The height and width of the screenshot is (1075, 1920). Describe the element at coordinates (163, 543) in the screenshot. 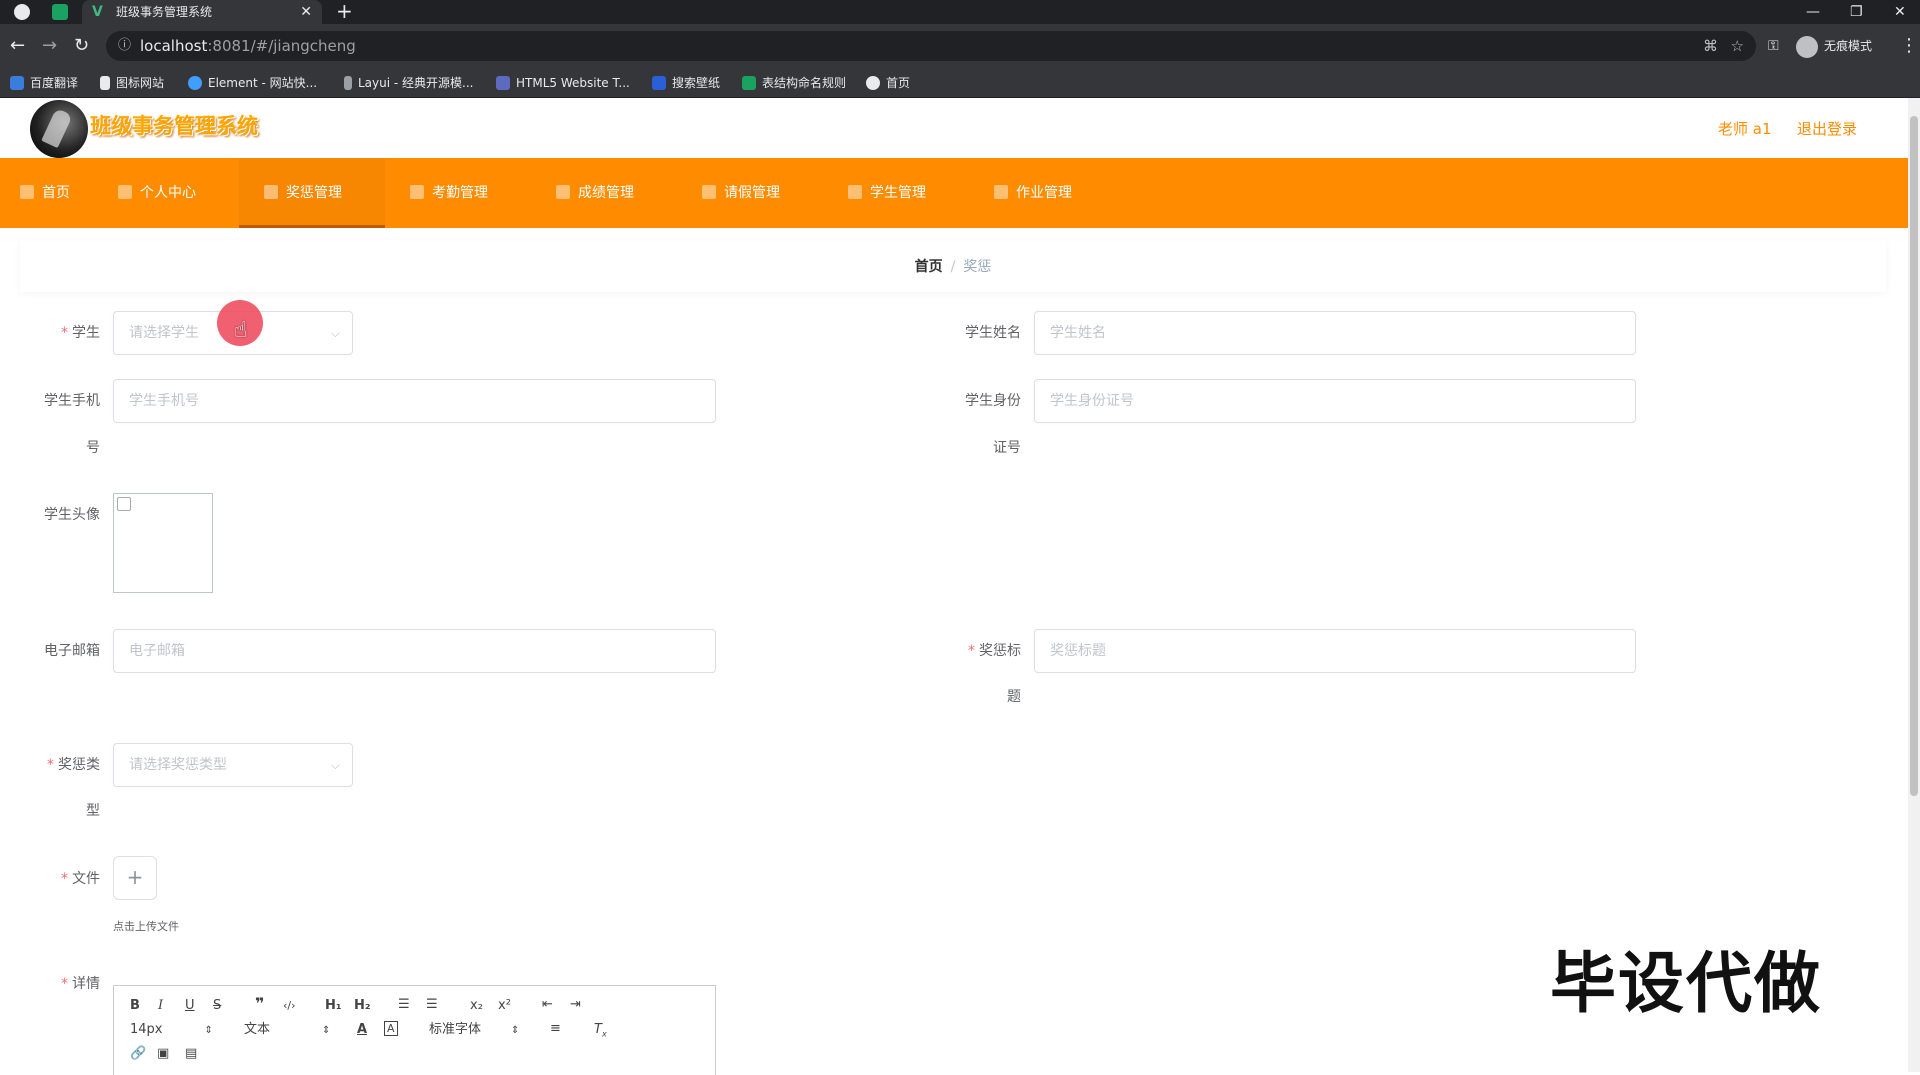

I see `avatar-image` at that location.